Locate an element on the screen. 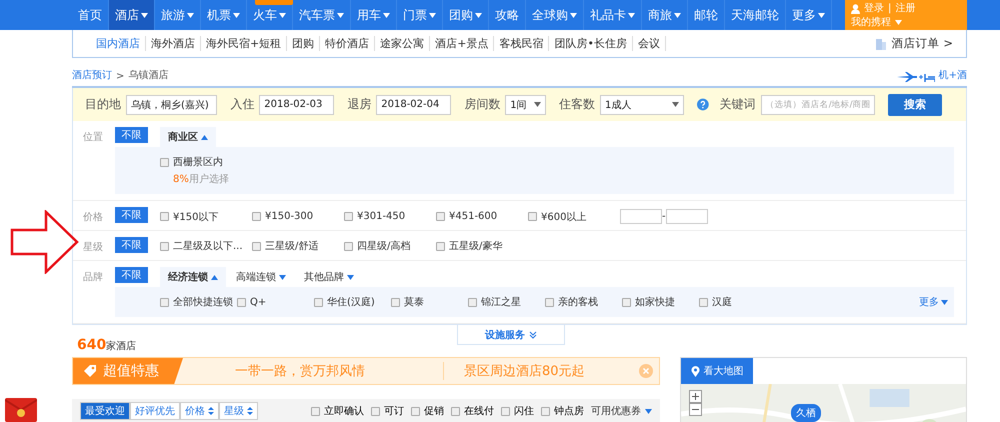  nav-tab: 邮轮 is located at coordinates (706, 15).